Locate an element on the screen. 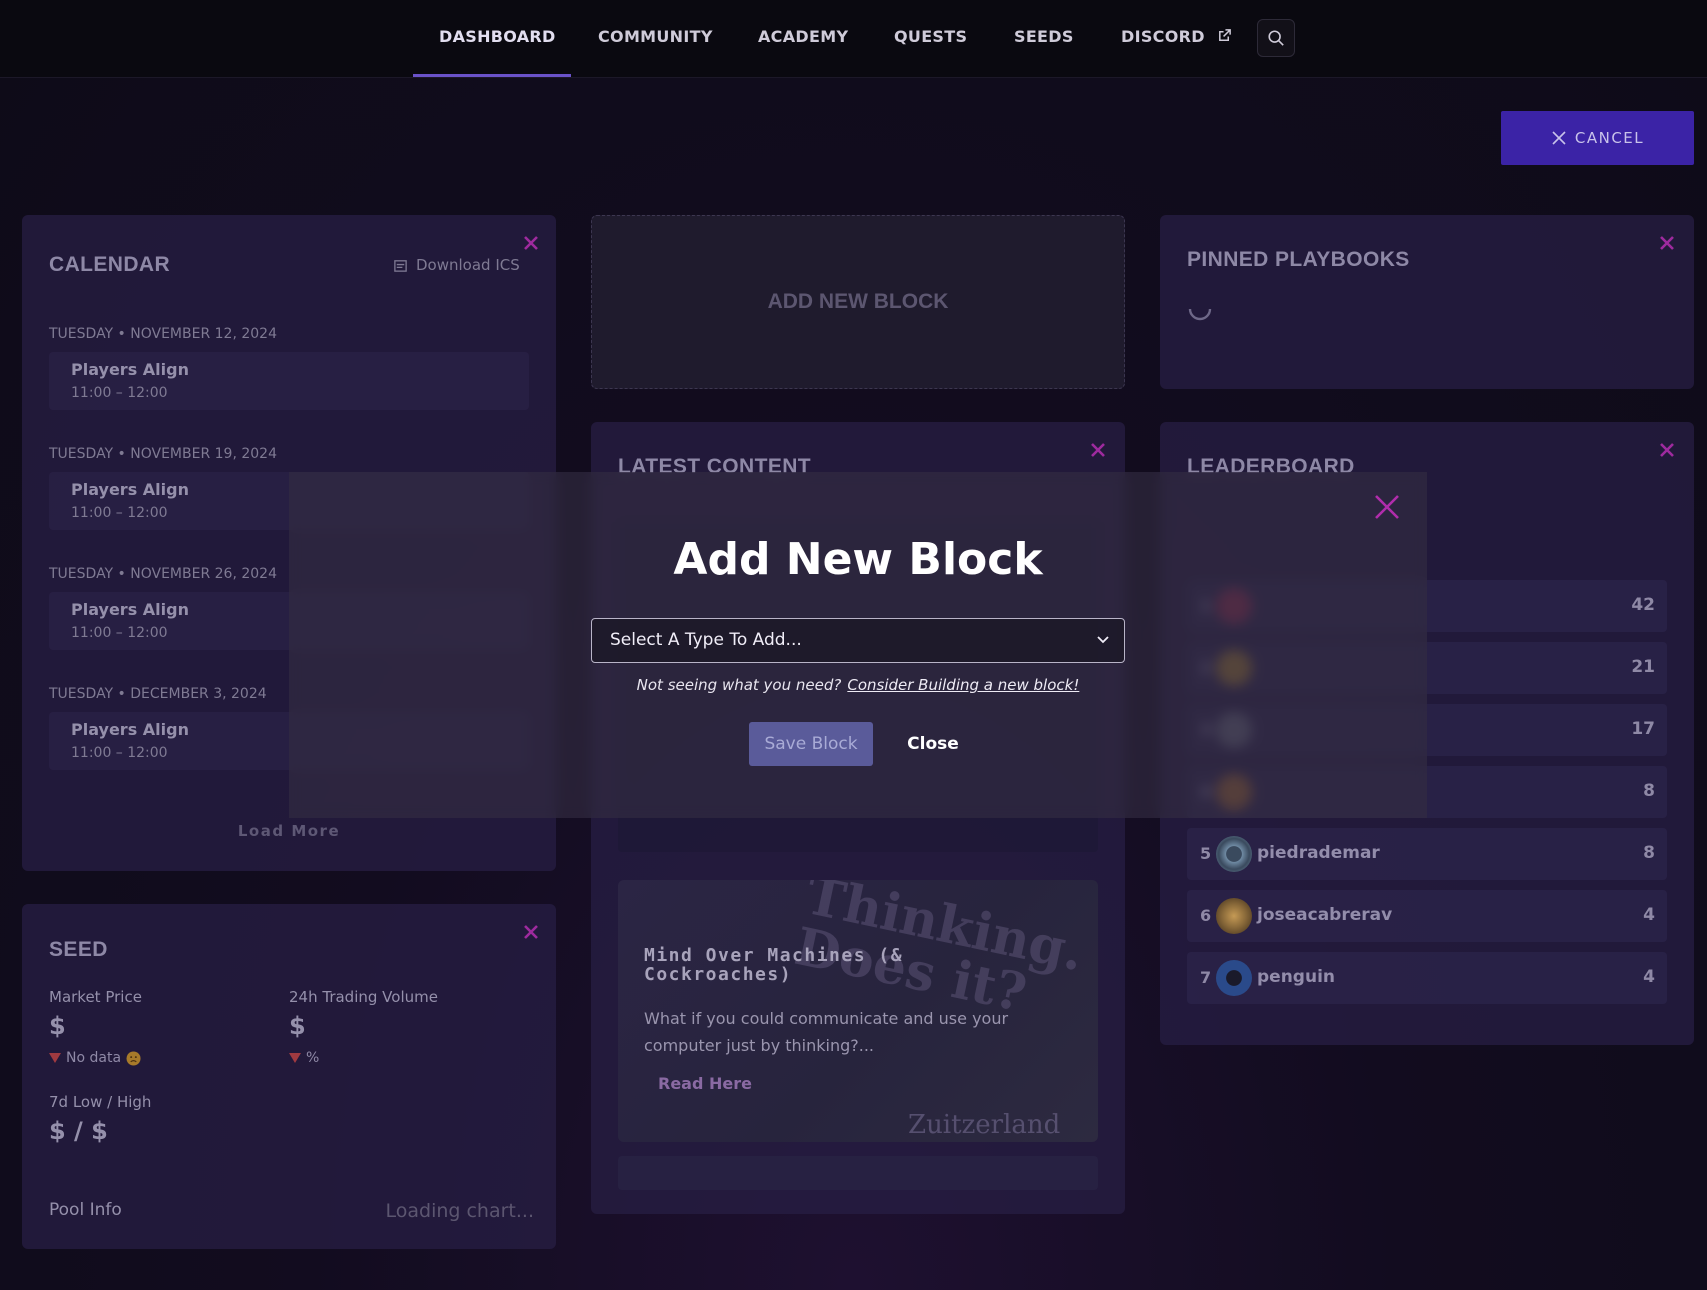  event-date: TUESDAY • NOVEMBER 26, 2024 is located at coordinates (163, 574).